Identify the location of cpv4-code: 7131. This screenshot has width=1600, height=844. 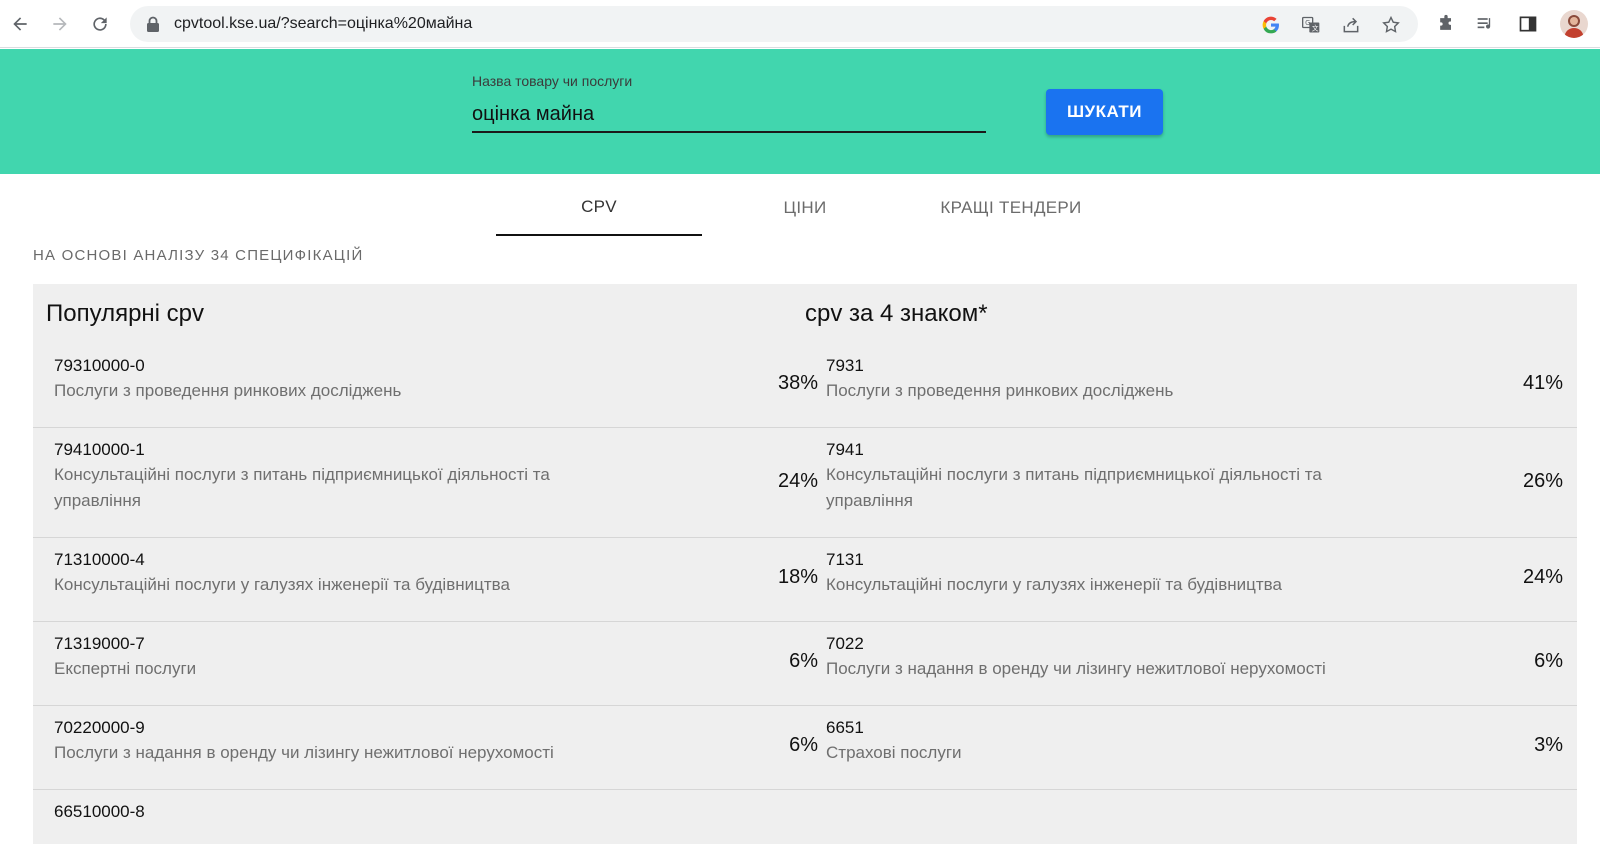
(845, 559).